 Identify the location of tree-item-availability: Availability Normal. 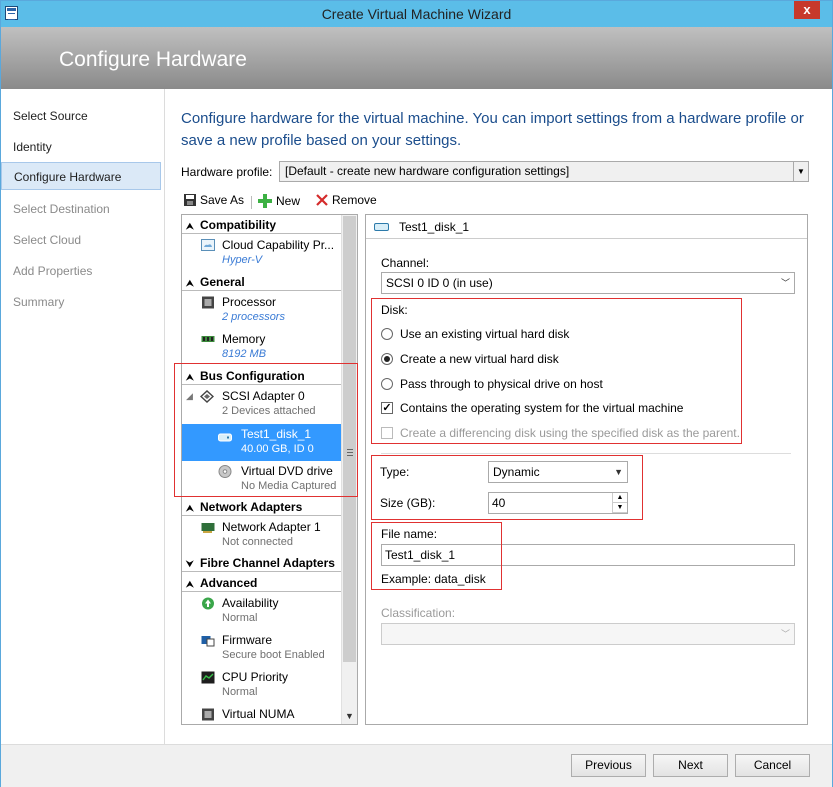
(270, 611).